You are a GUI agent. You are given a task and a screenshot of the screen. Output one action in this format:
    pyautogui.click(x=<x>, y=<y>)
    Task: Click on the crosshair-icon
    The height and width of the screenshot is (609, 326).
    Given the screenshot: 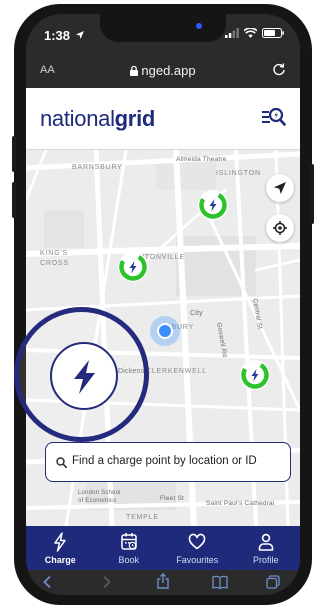 What is the action you would take?
    pyautogui.click(x=280, y=228)
    